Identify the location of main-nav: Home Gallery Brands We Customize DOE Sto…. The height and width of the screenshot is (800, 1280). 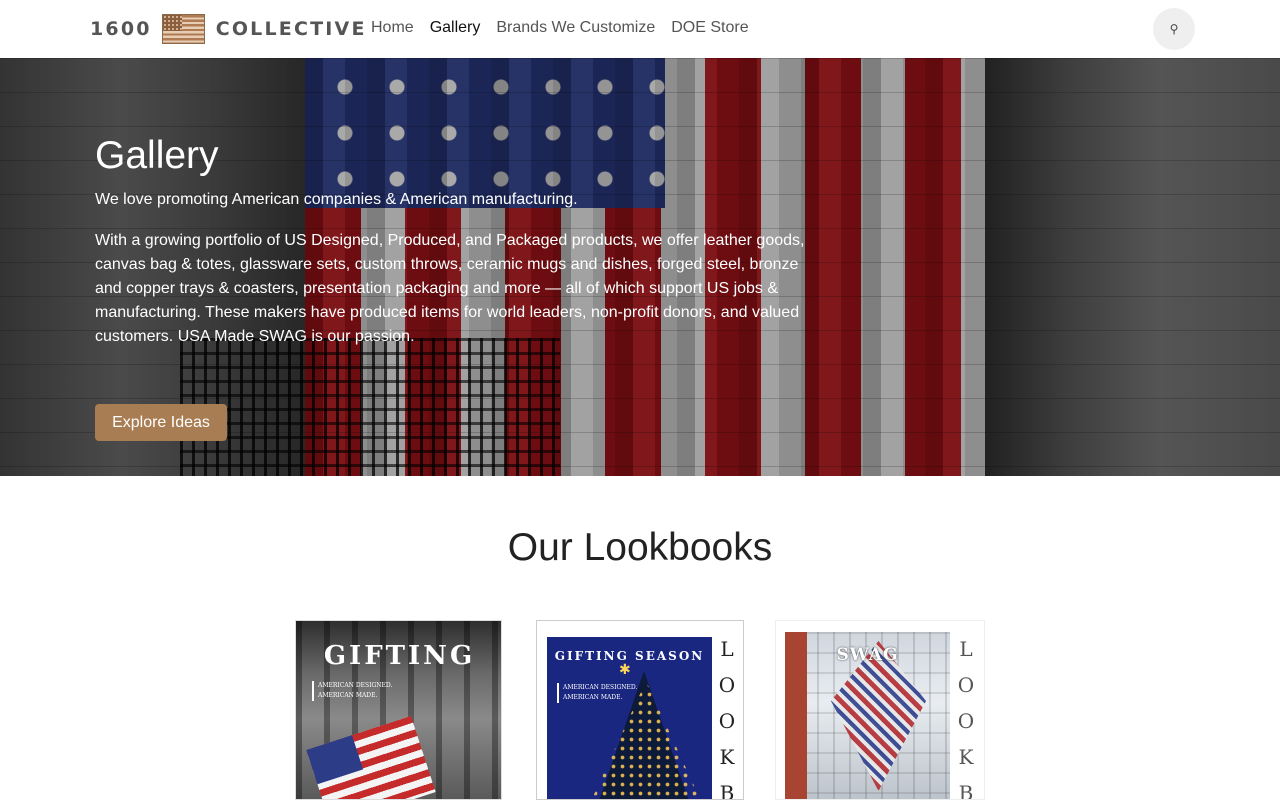
(568, 28).